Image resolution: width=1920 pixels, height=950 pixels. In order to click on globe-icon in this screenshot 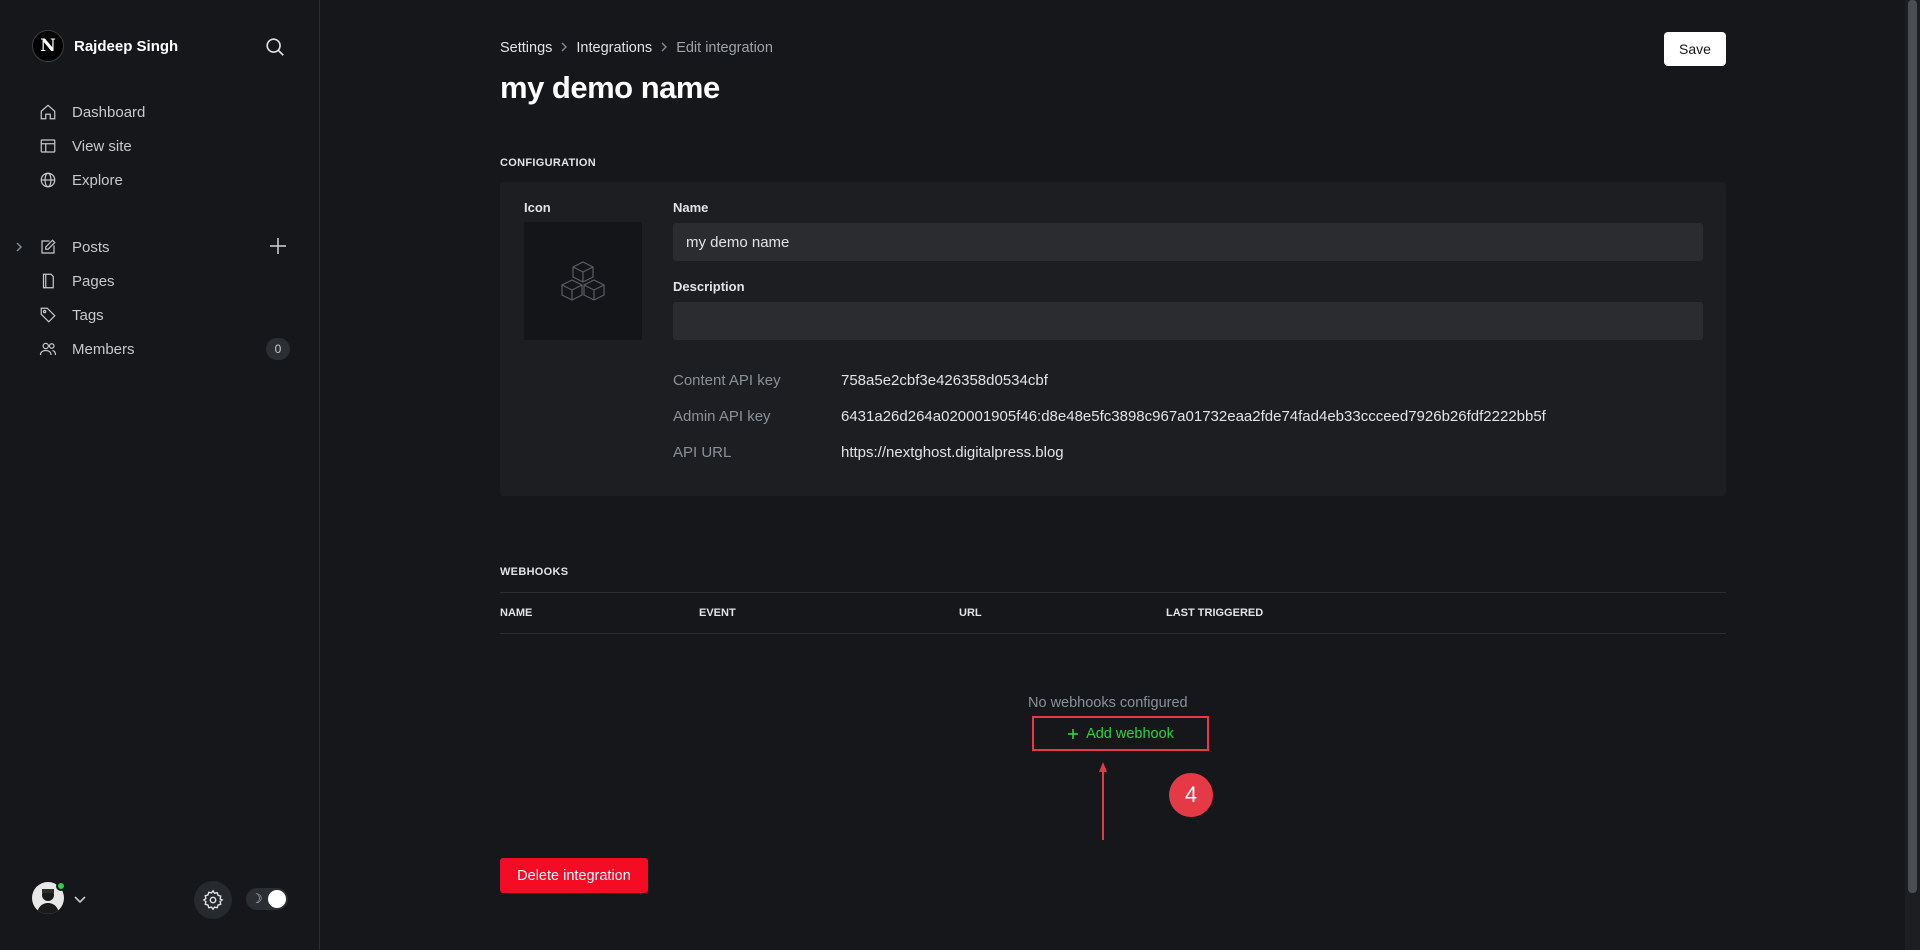, I will do `click(48, 180)`.